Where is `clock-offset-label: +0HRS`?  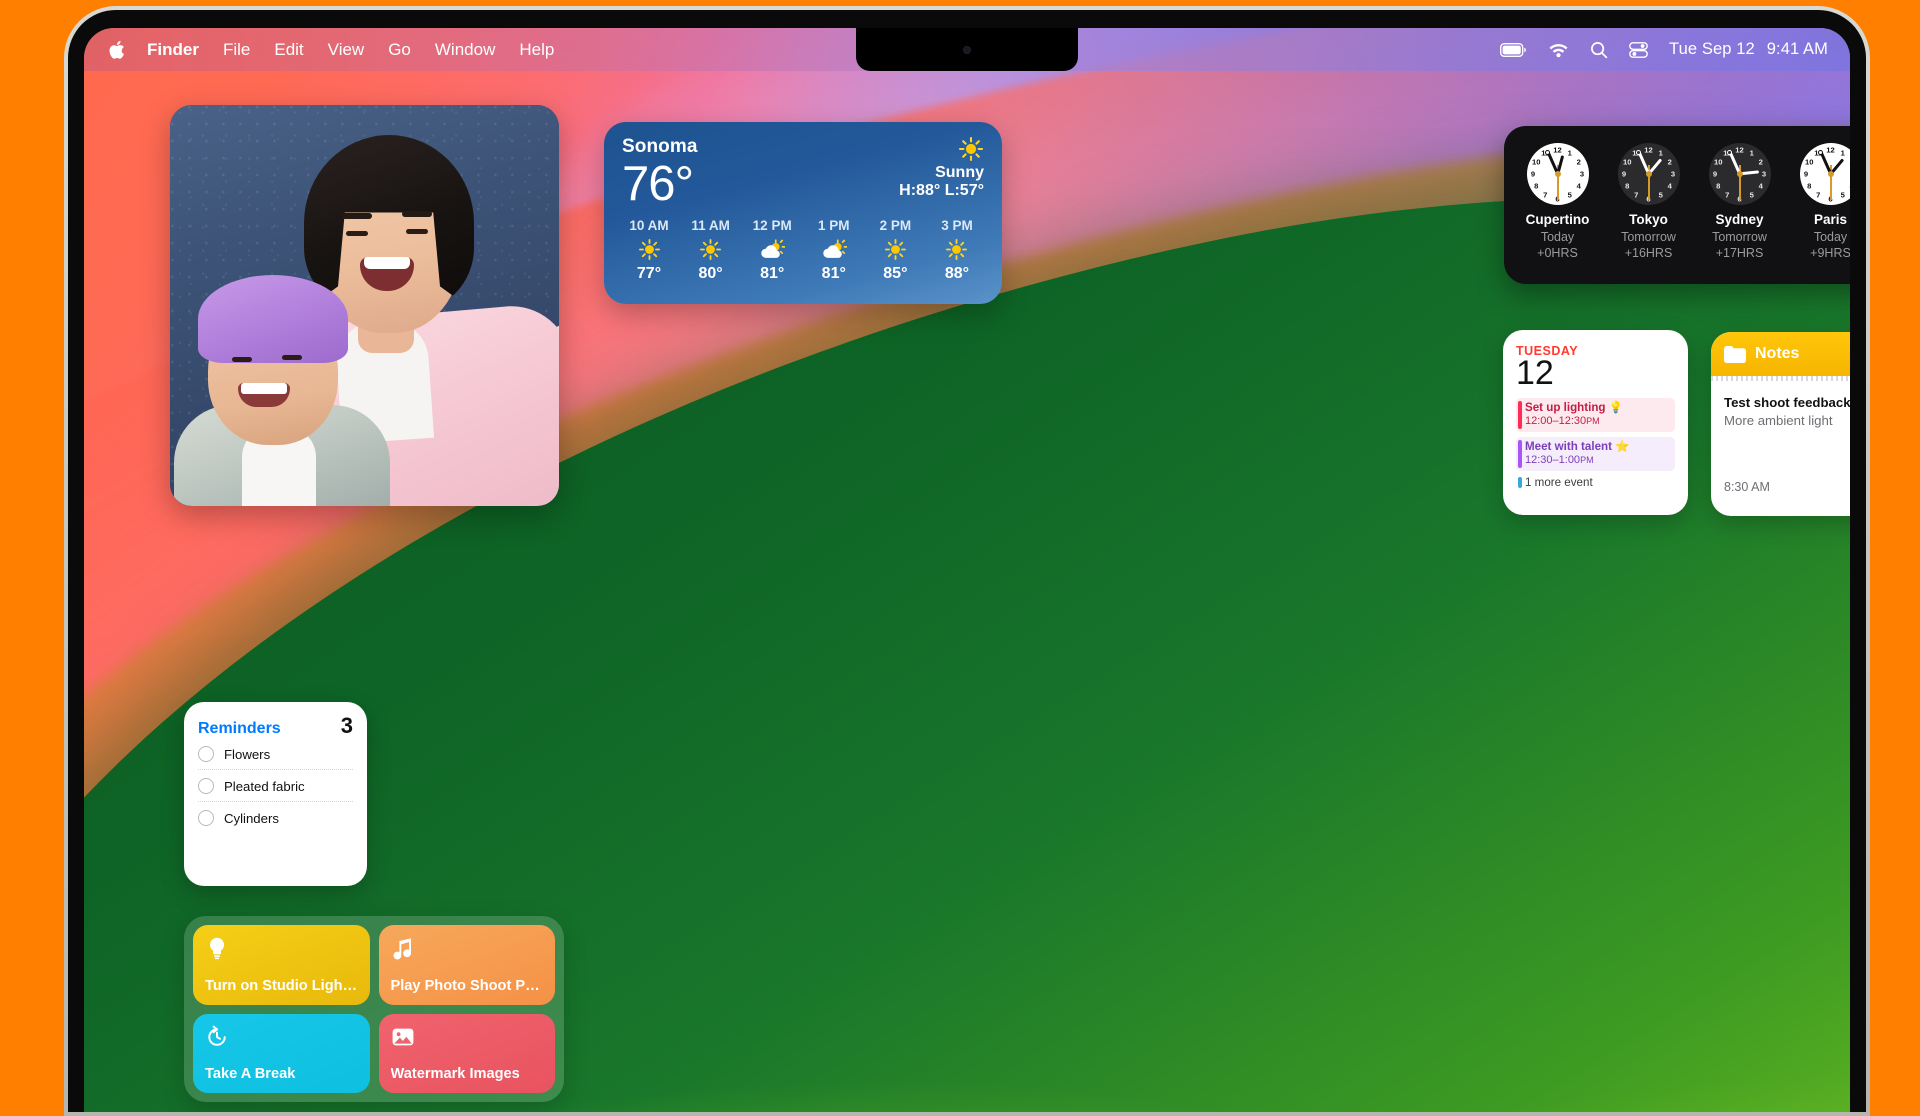
clock-offset-label: +0HRS is located at coordinates (1558, 253).